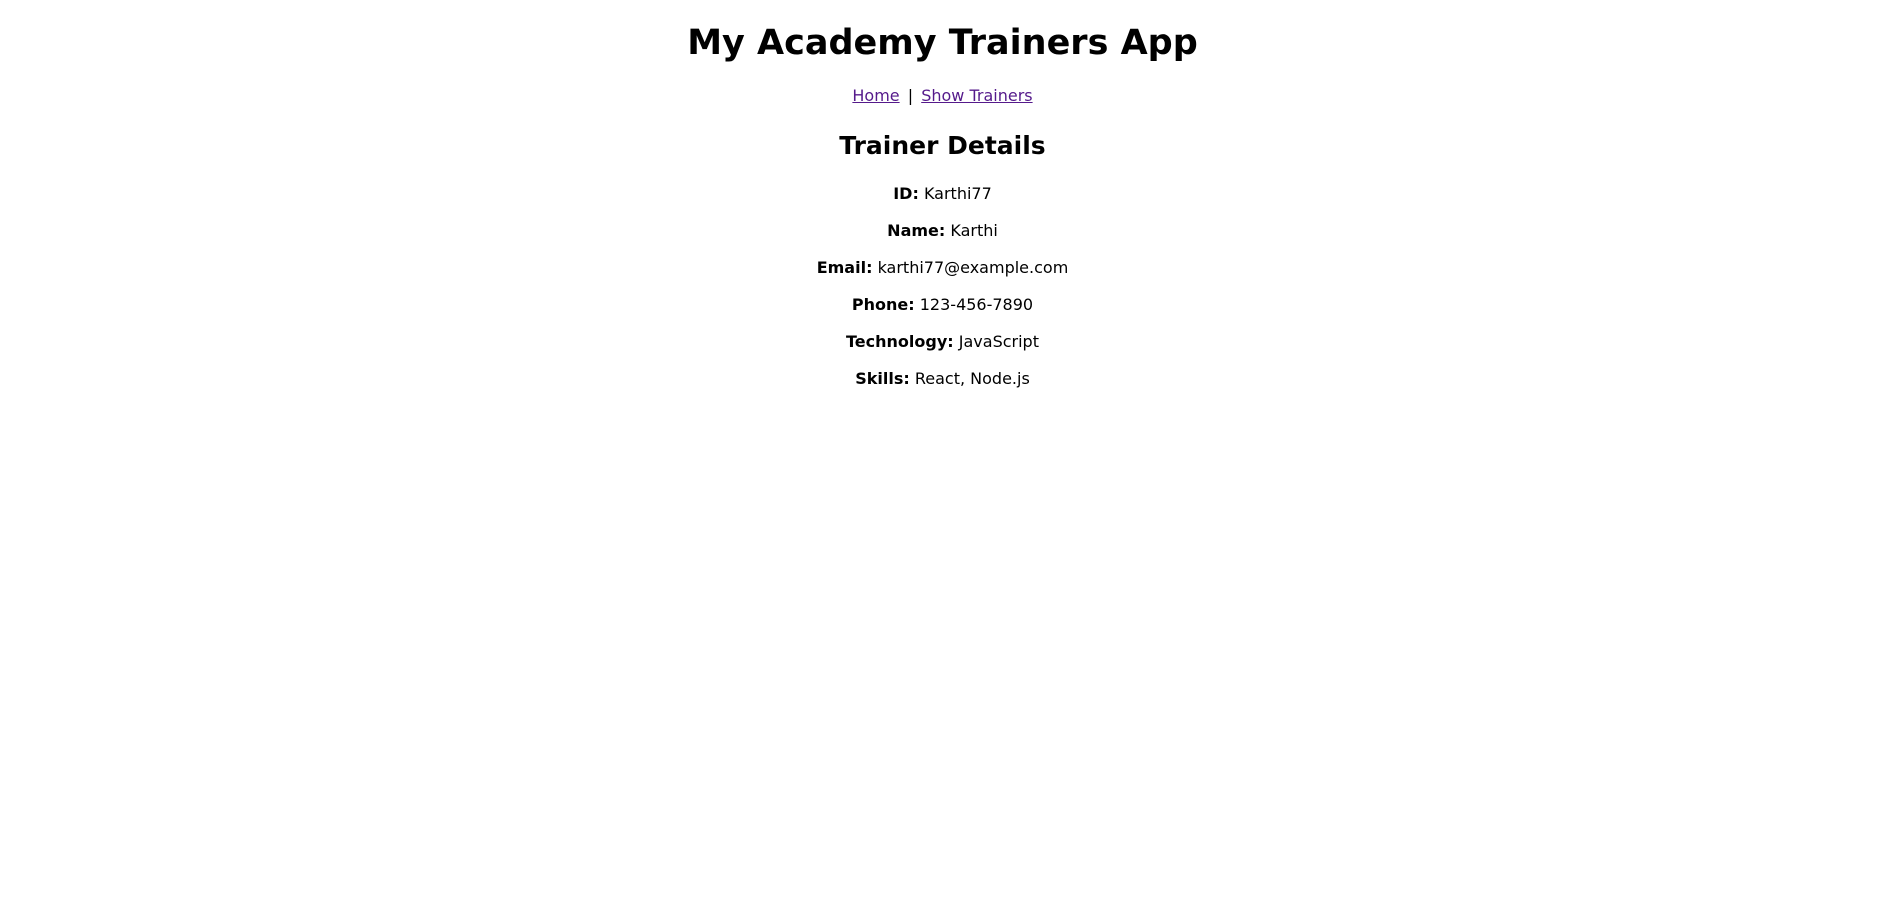 This screenshot has height=903, width=1885. Describe the element at coordinates (883, 304) in the screenshot. I see `trainer-phone-label: Phone:` at that location.